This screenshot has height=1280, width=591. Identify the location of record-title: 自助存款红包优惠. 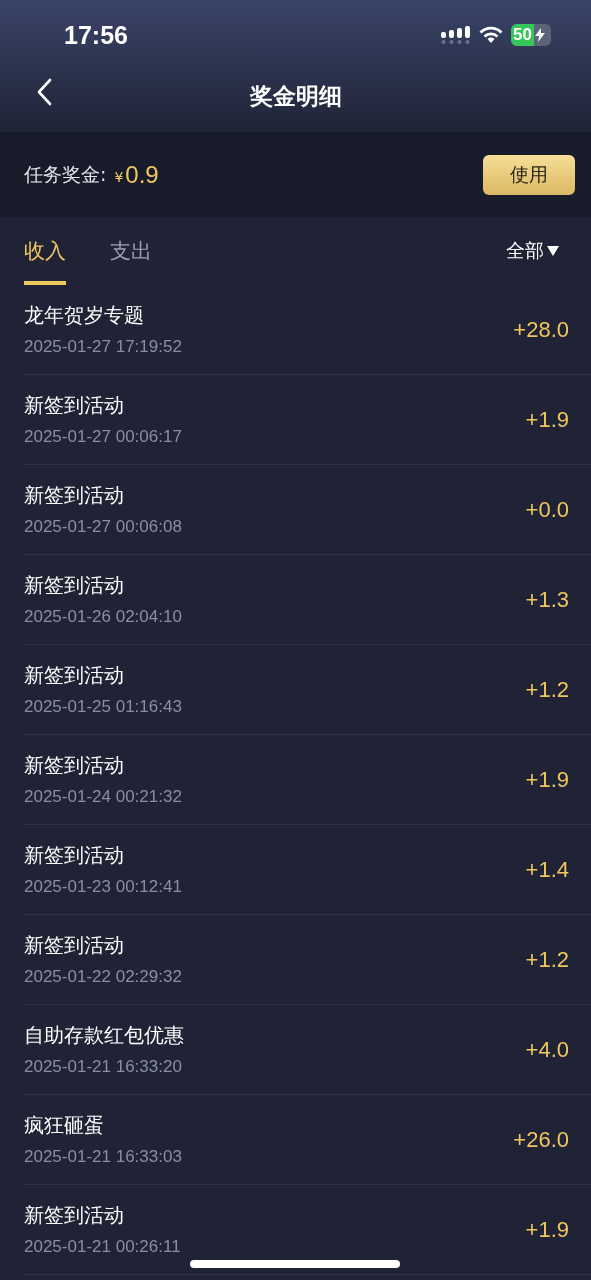
(104, 1035).